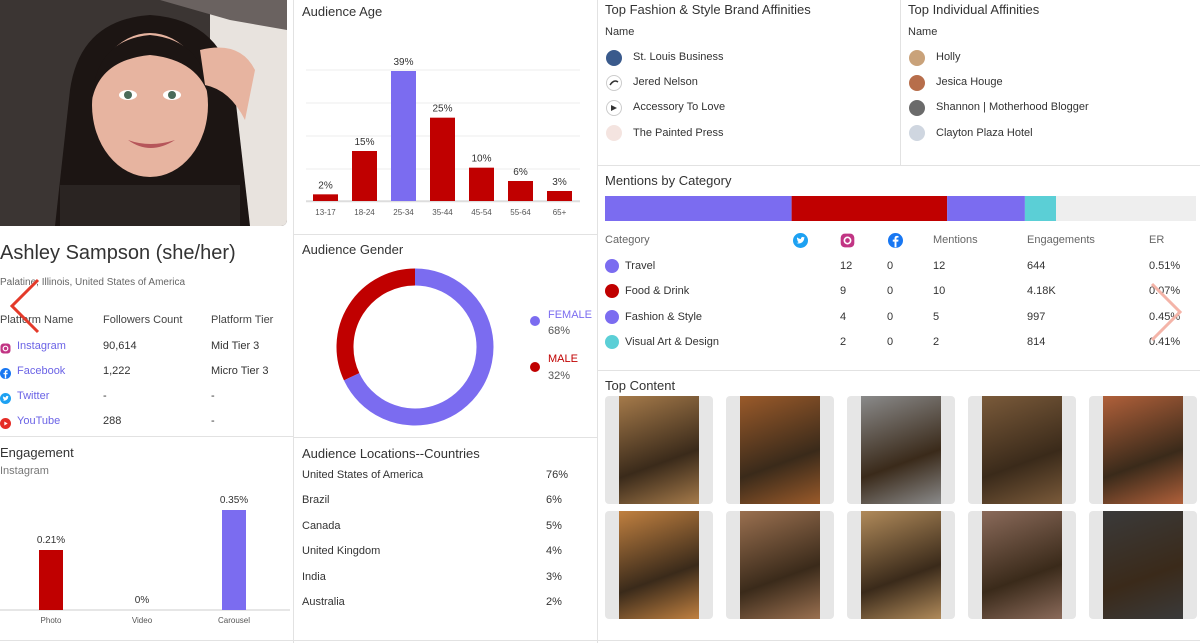 The image size is (1200, 643). Describe the element at coordinates (984, 133) in the screenshot. I see `individual-name: Clayton Plaza Hotel` at that location.